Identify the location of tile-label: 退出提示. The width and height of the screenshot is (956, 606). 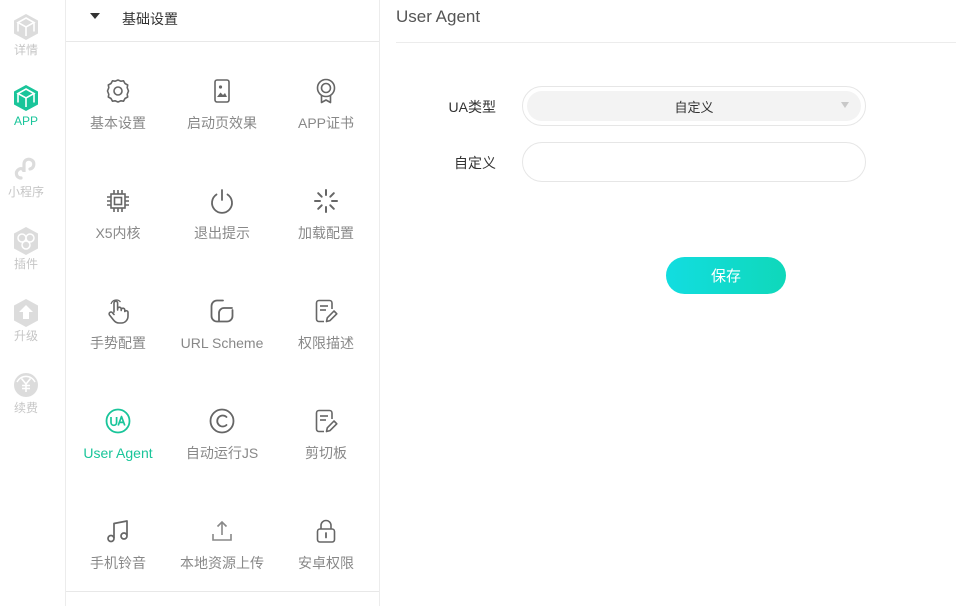
(222, 233).